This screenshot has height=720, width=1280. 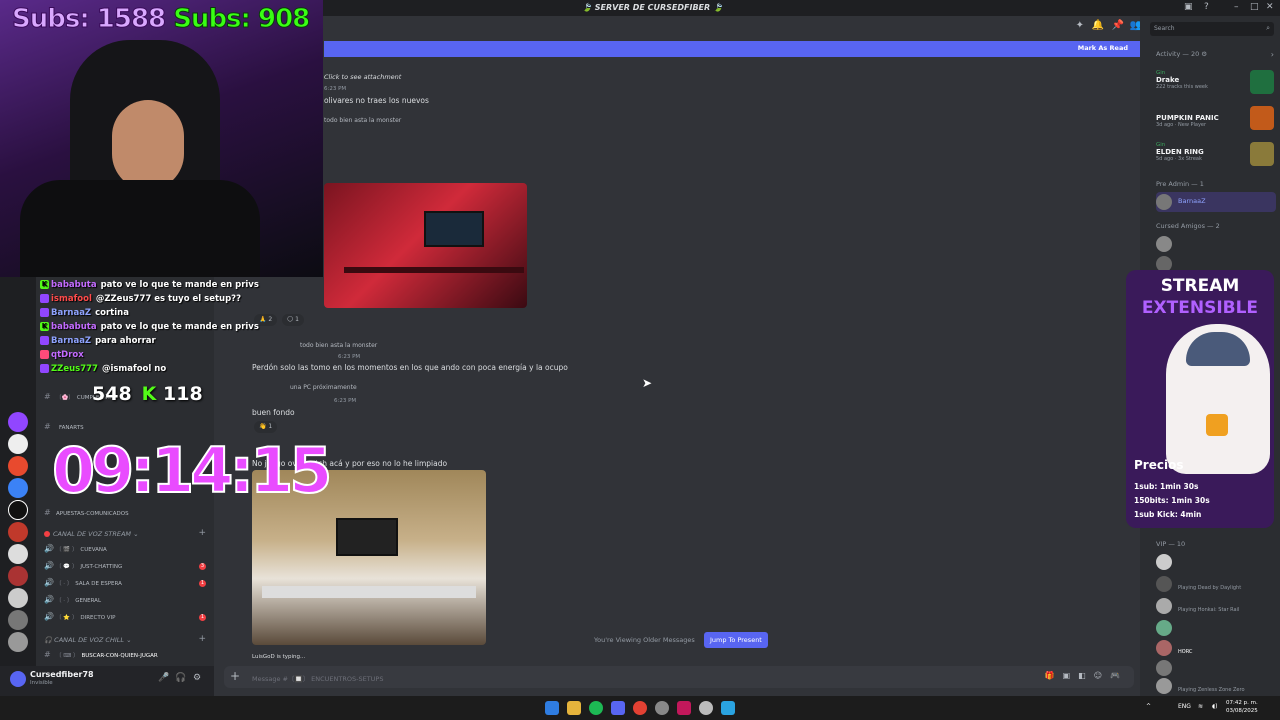 I want to click on stream-chat-line: ZZeus777 @ismafool no, so click(x=180, y=371).